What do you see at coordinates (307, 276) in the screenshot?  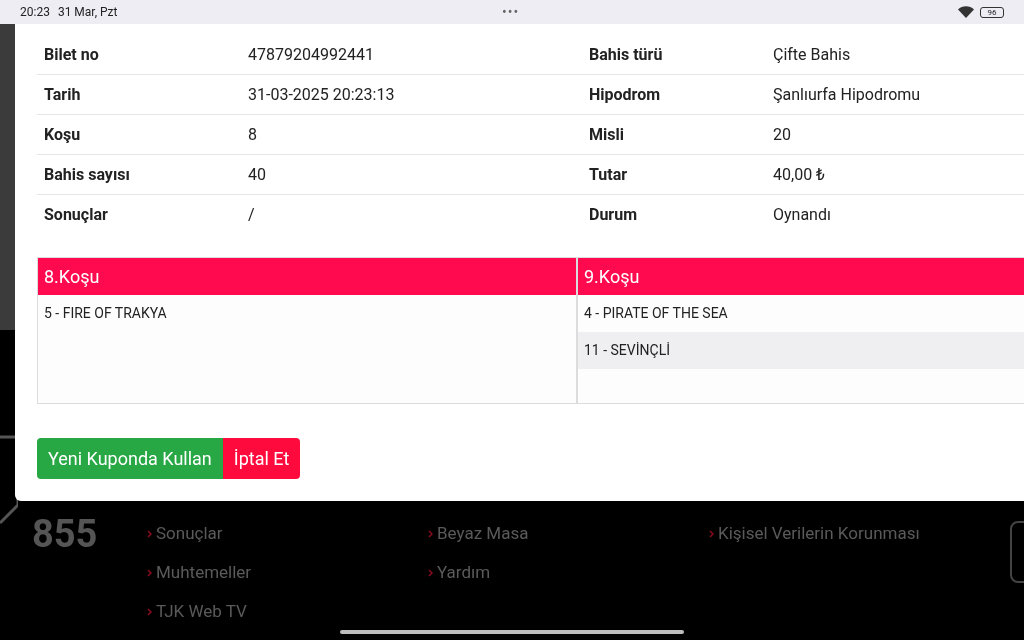 I see `race-header: 8.Koşu` at bounding box center [307, 276].